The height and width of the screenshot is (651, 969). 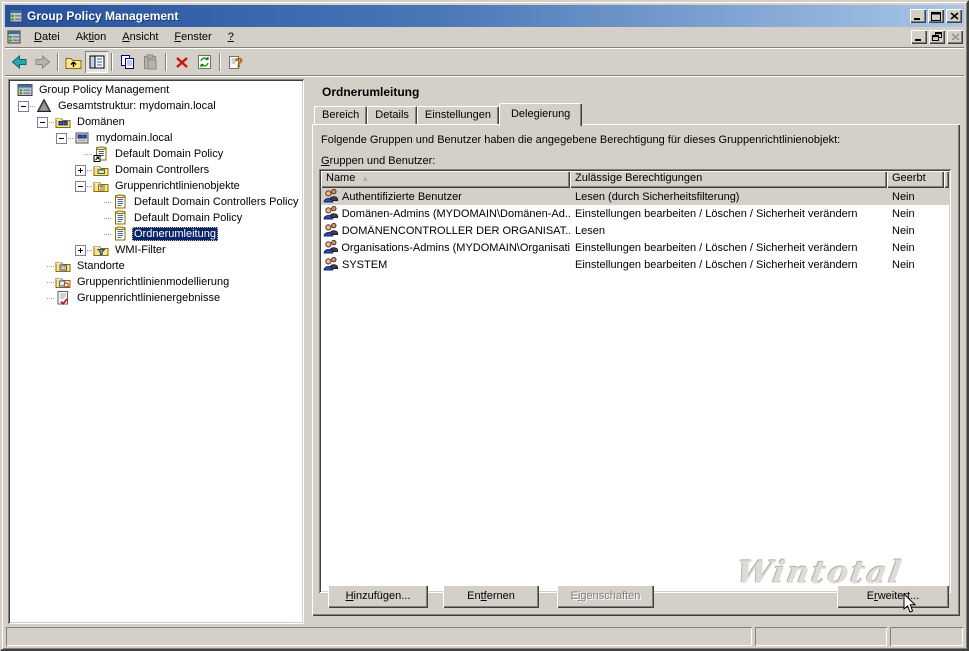 What do you see at coordinates (16, 16) in the screenshot?
I see `gpmc-app-icon` at bounding box center [16, 16].